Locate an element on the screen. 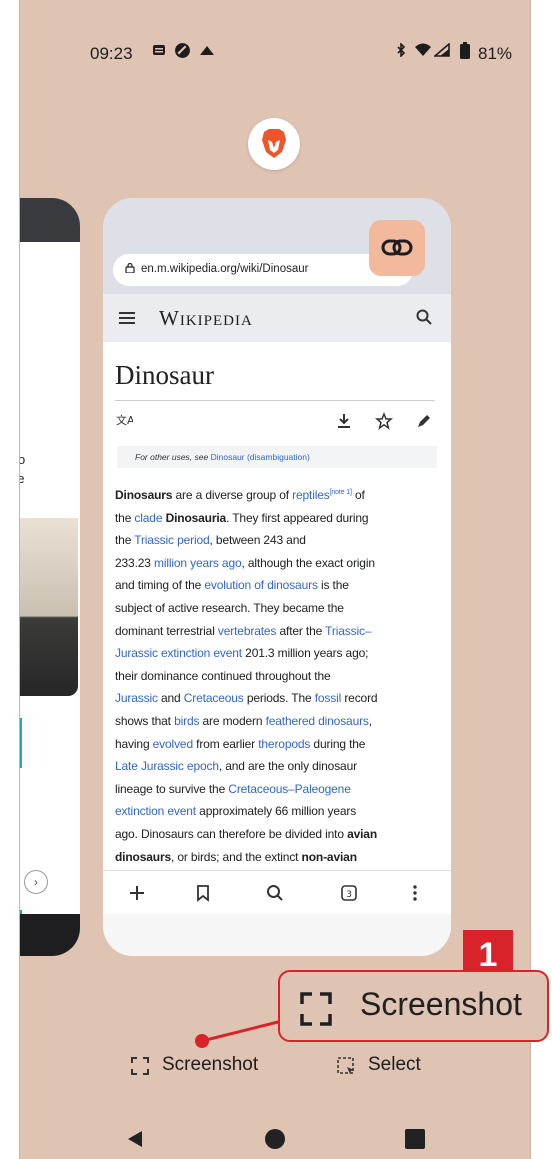  language-icon: 文A is located at coordinates (124, 421).